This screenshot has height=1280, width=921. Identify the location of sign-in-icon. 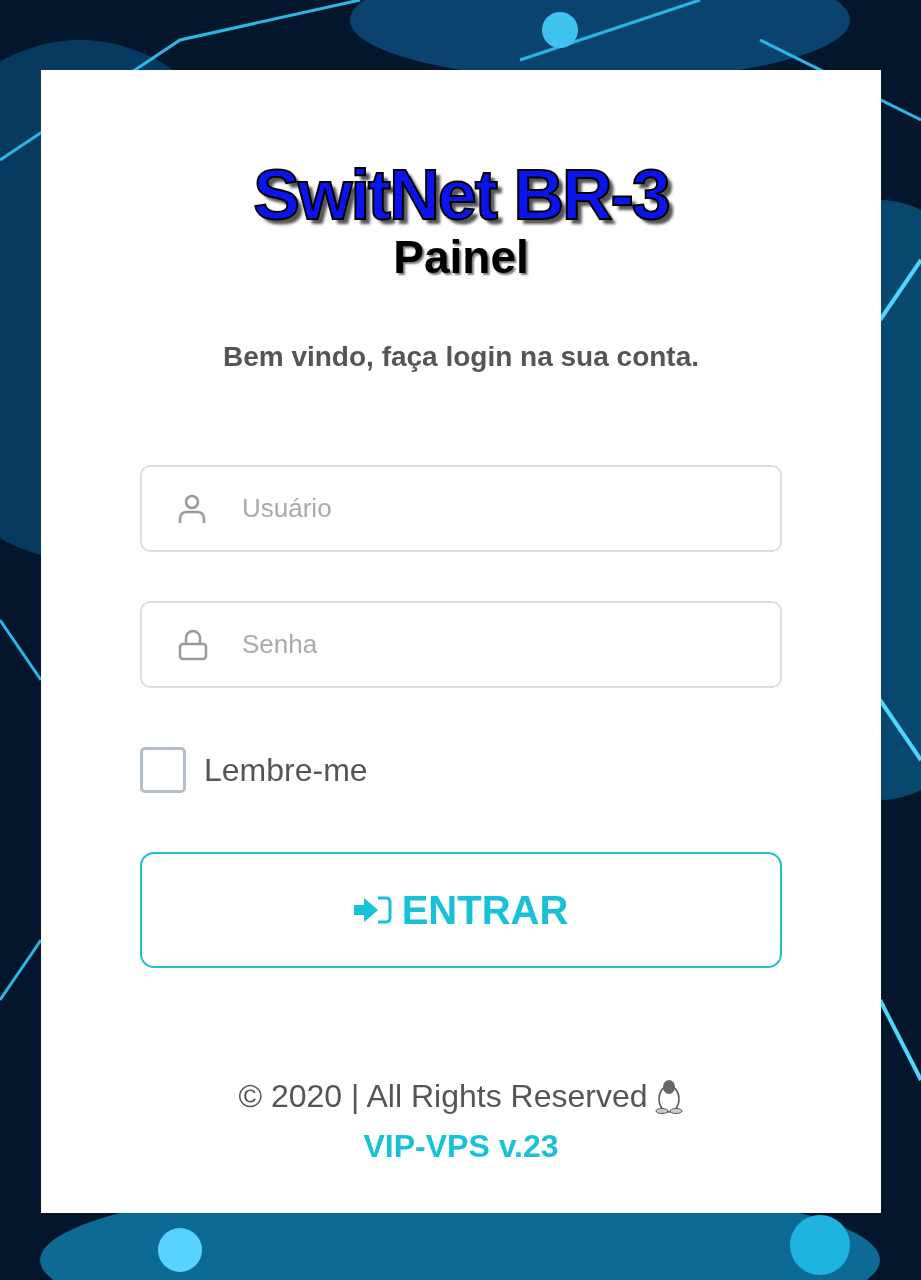
(372, 910).